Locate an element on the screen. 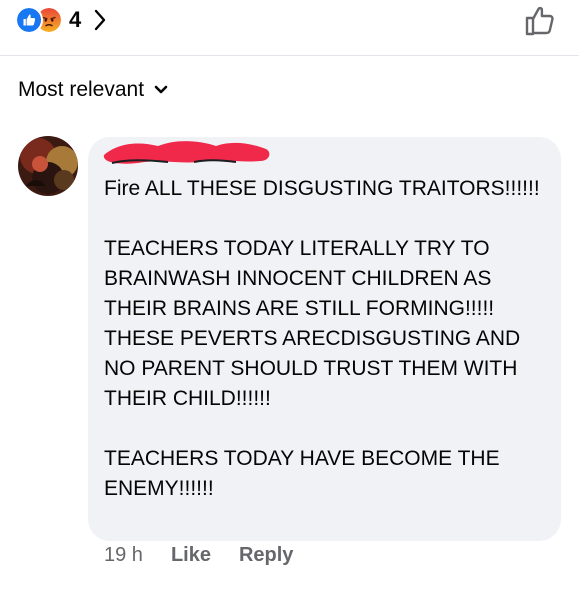 This screenshot has width=579, height=600. reactions-summary: 4 is located at coordinates (61, 20).